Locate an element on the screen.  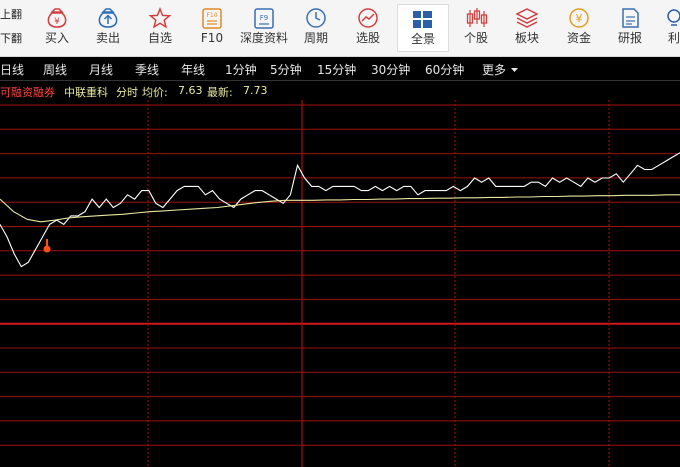
candlestick-icon is located at coordinates (477, 17).